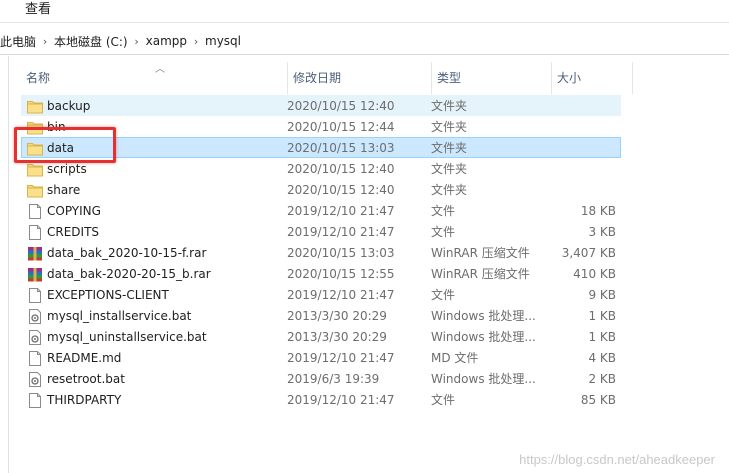 The image size is (729, 473). What do you see at coordinates (455, 358) in the screenshot?
I see `file-type: MD 文件` at bounding box center [455, 358].